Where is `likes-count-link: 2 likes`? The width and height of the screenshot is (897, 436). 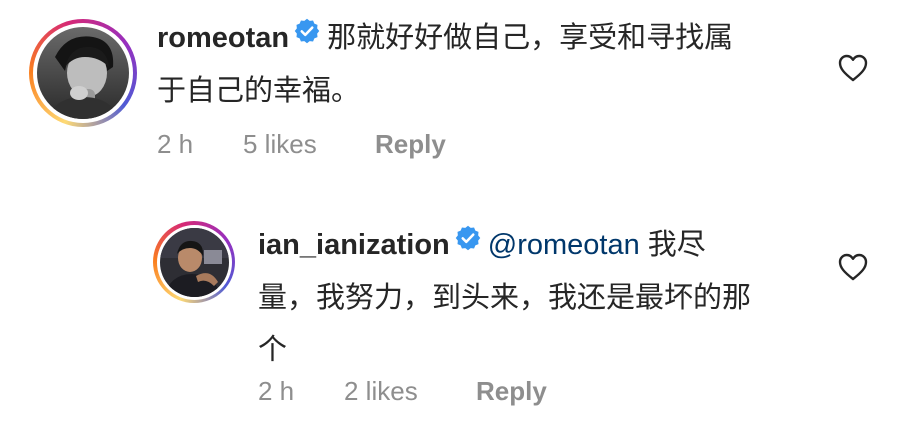
likes-count-link: 2 likes is located at coordinates (410, 391).